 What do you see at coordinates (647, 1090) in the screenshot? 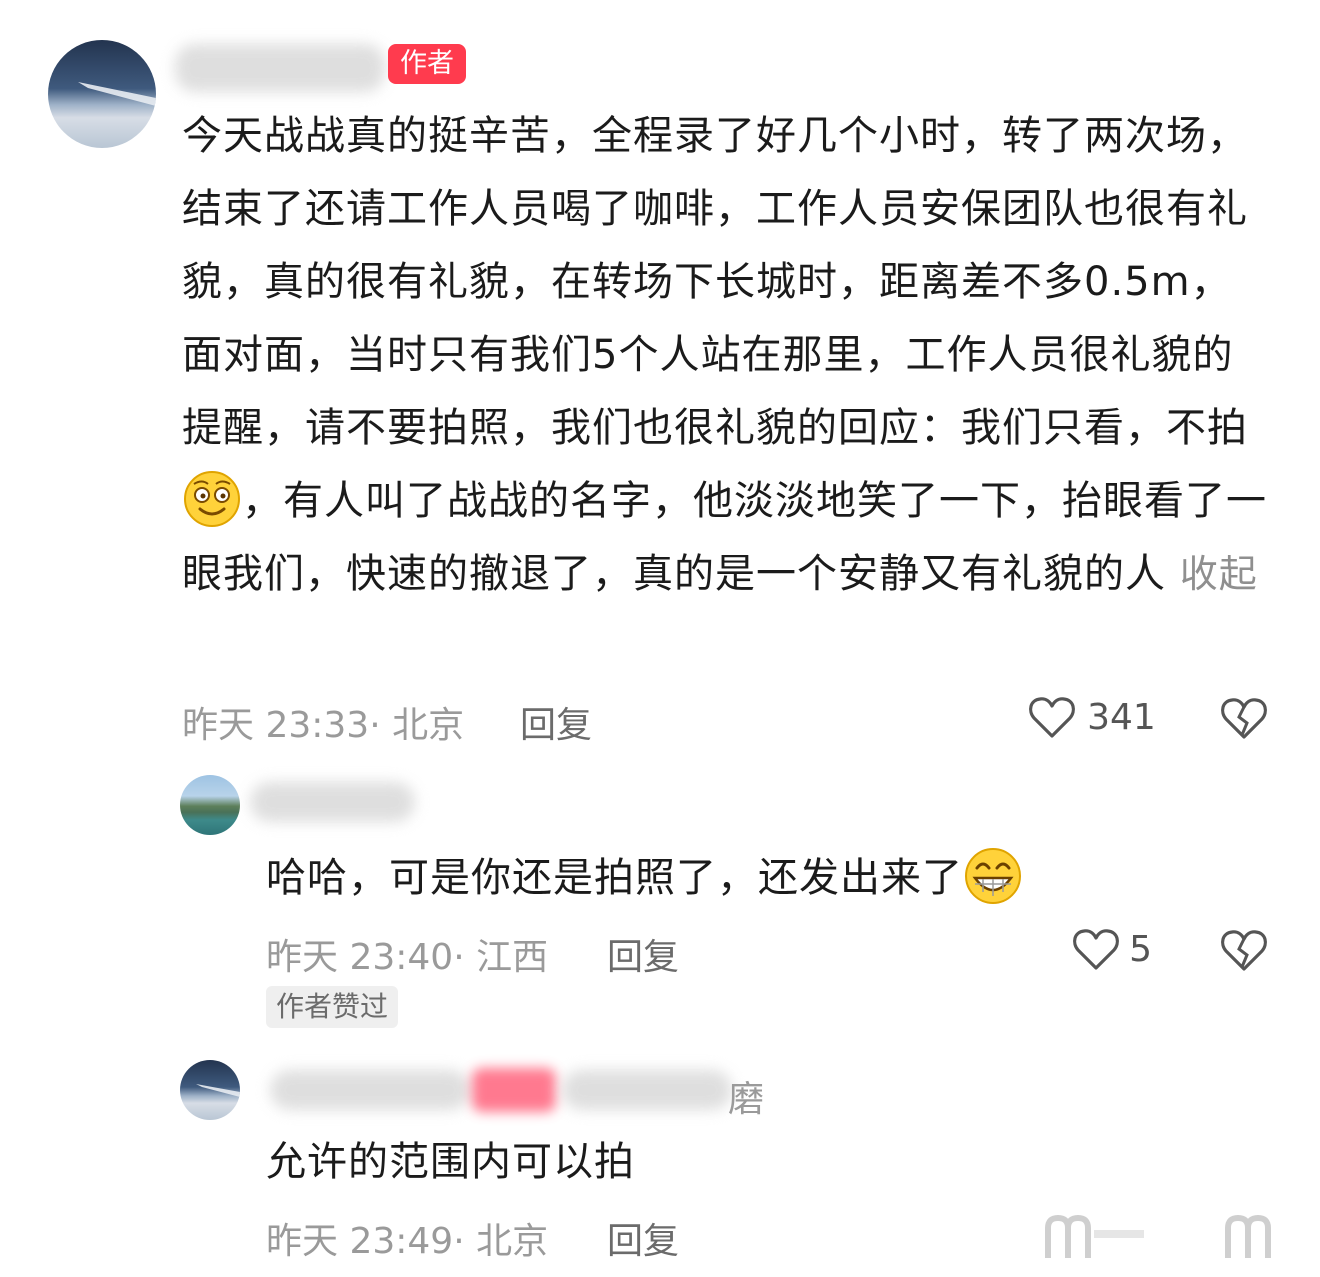
I see `reply-target-blurred` at bounding box center [647, 1090].